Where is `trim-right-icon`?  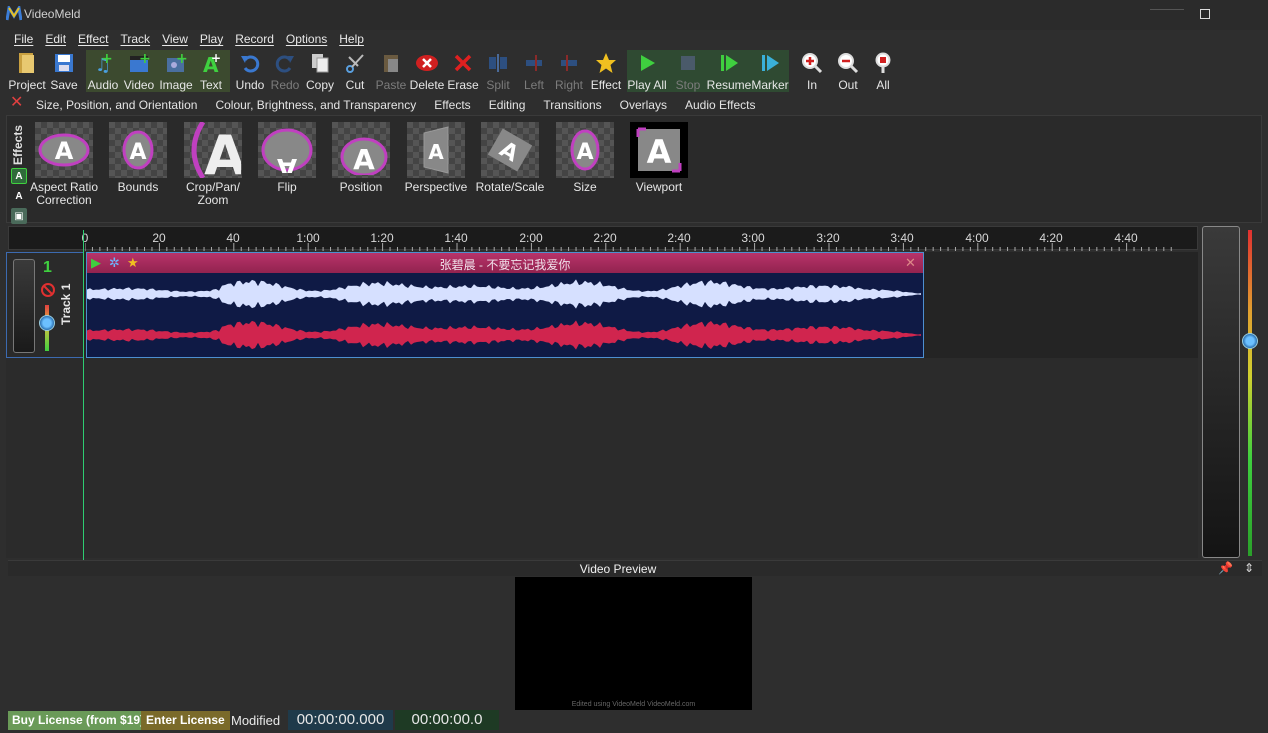 trim-right-icon is located at coordinates (569, 63).